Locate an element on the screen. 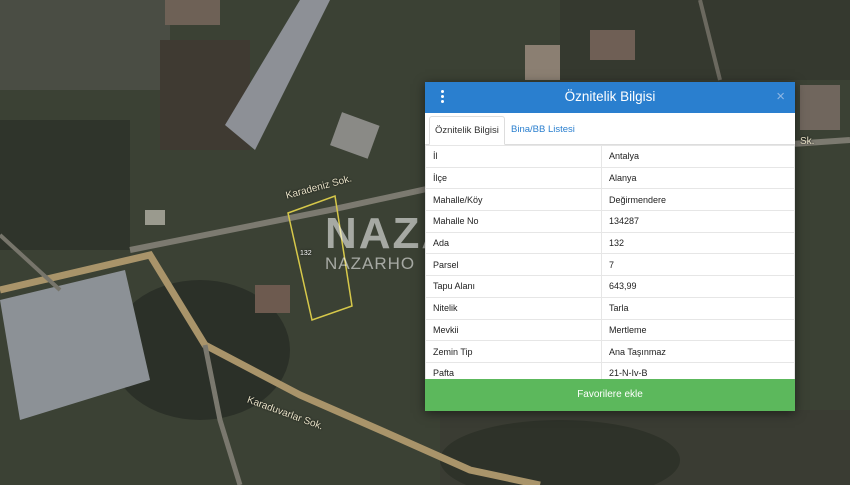 This screenshot has height=485, width=850. table-row: Ada 132 is located at coordinates (610, 243).